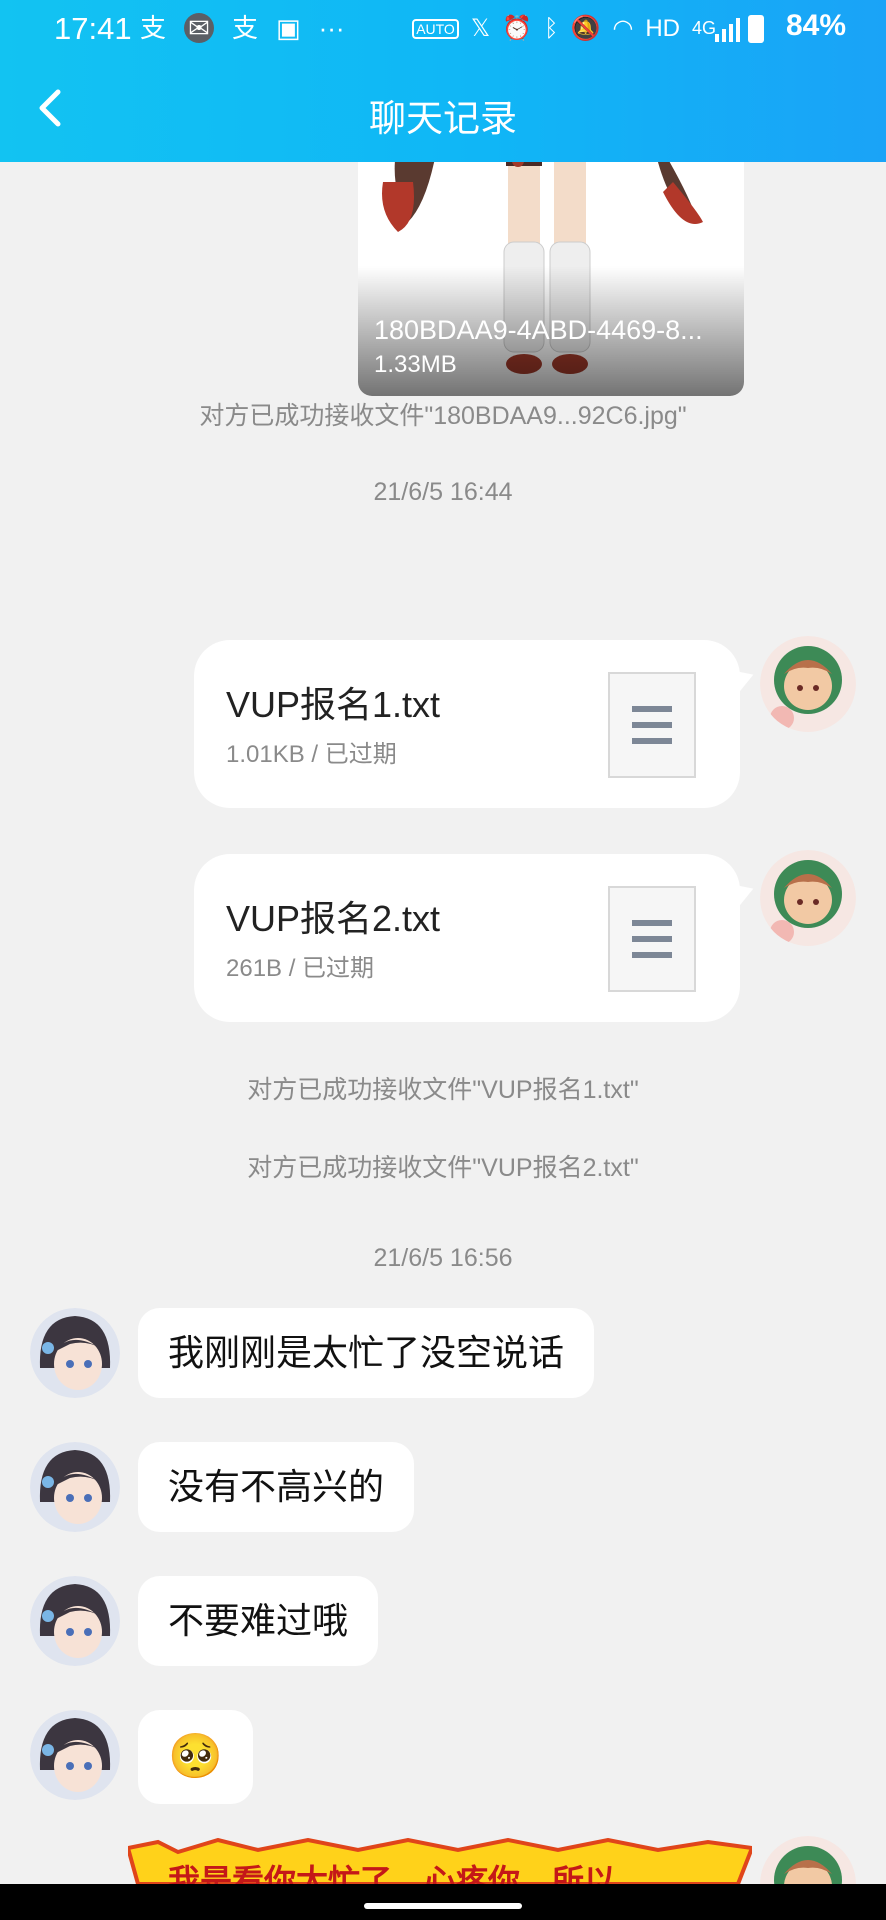 The height and width of the screenshot is (1920, 886). I want to click on image-filesize: 1.33MB, so click(415, 364).